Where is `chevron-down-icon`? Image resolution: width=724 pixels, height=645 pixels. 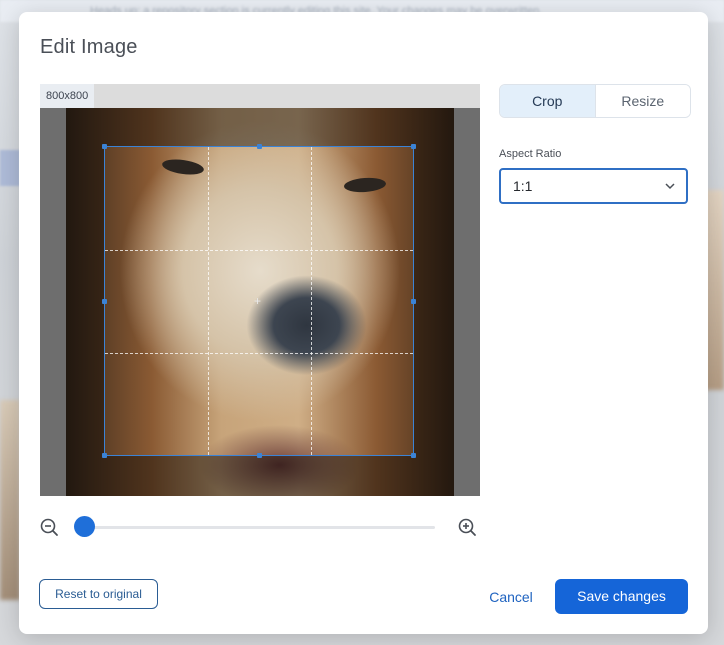
chevron-down-icon is located at coordinates (670, 186).